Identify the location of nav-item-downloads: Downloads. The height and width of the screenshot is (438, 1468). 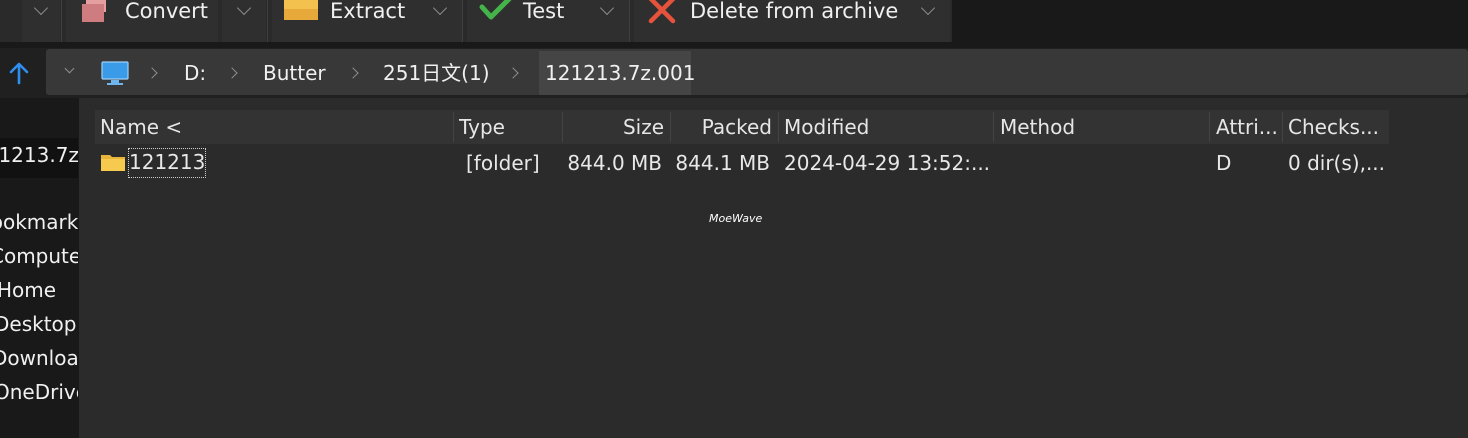
(39, 358).